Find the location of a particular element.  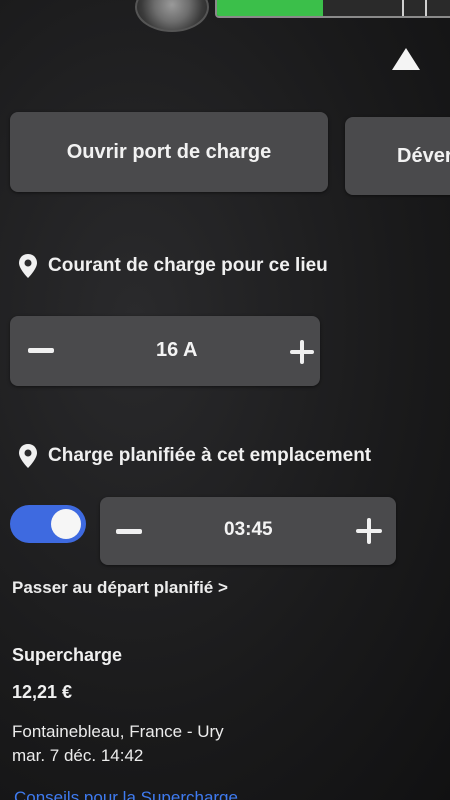

unlock-button: Déver is located at coordinates (397, 156).